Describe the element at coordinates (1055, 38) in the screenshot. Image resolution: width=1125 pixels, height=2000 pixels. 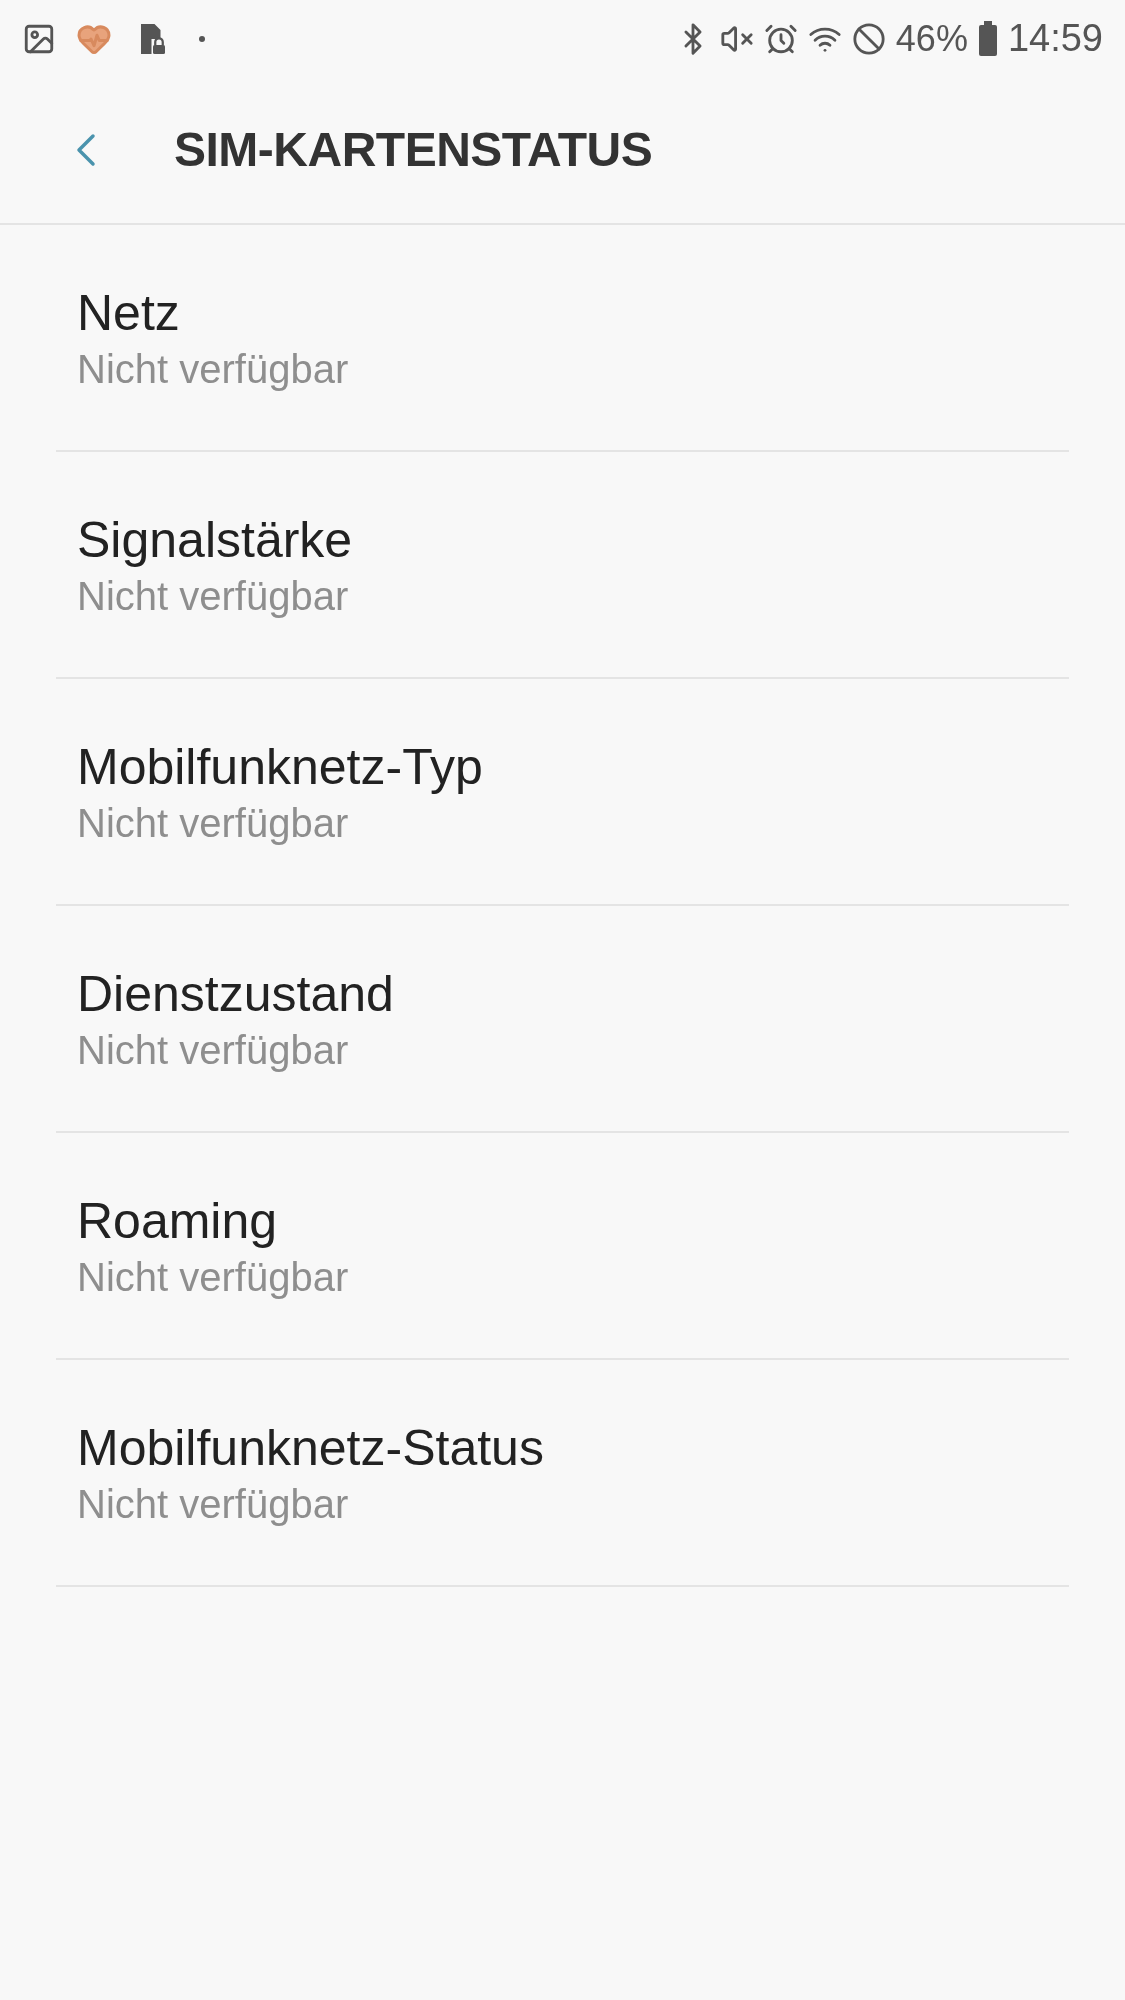
I see `clock: 14:59` at that location.